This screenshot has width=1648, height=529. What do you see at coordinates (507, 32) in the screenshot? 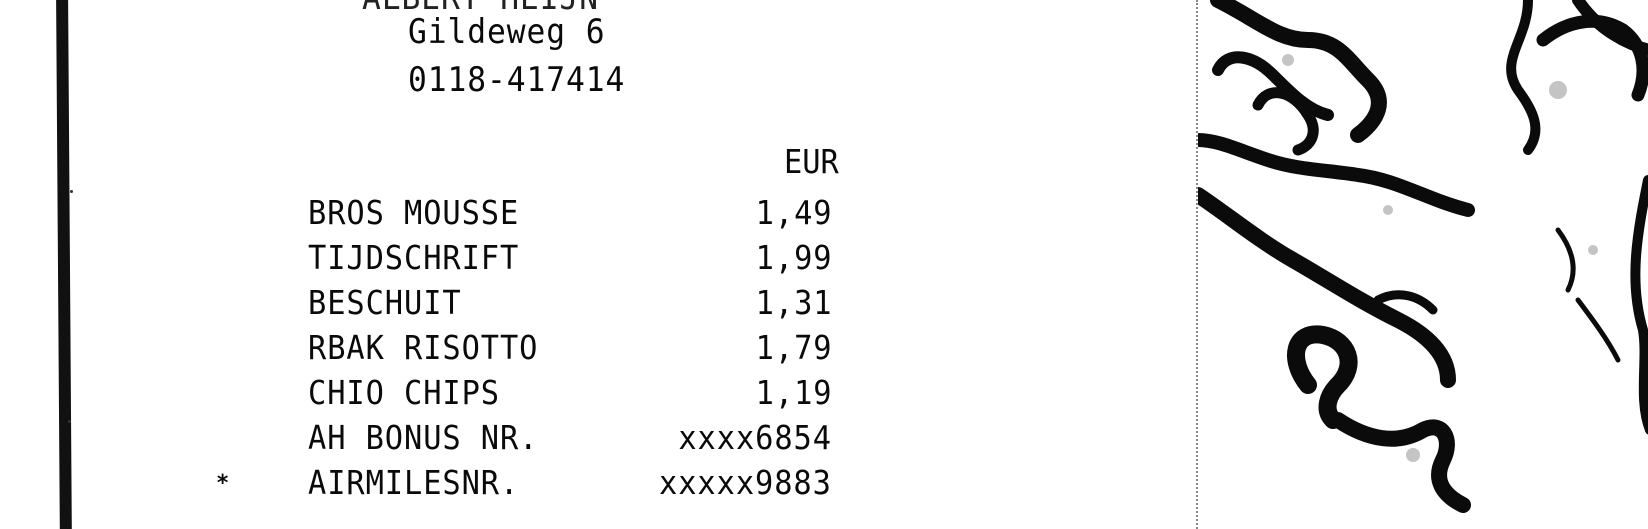
I see `store-address: Gildeweg 6` at bounding box center [507, 32].